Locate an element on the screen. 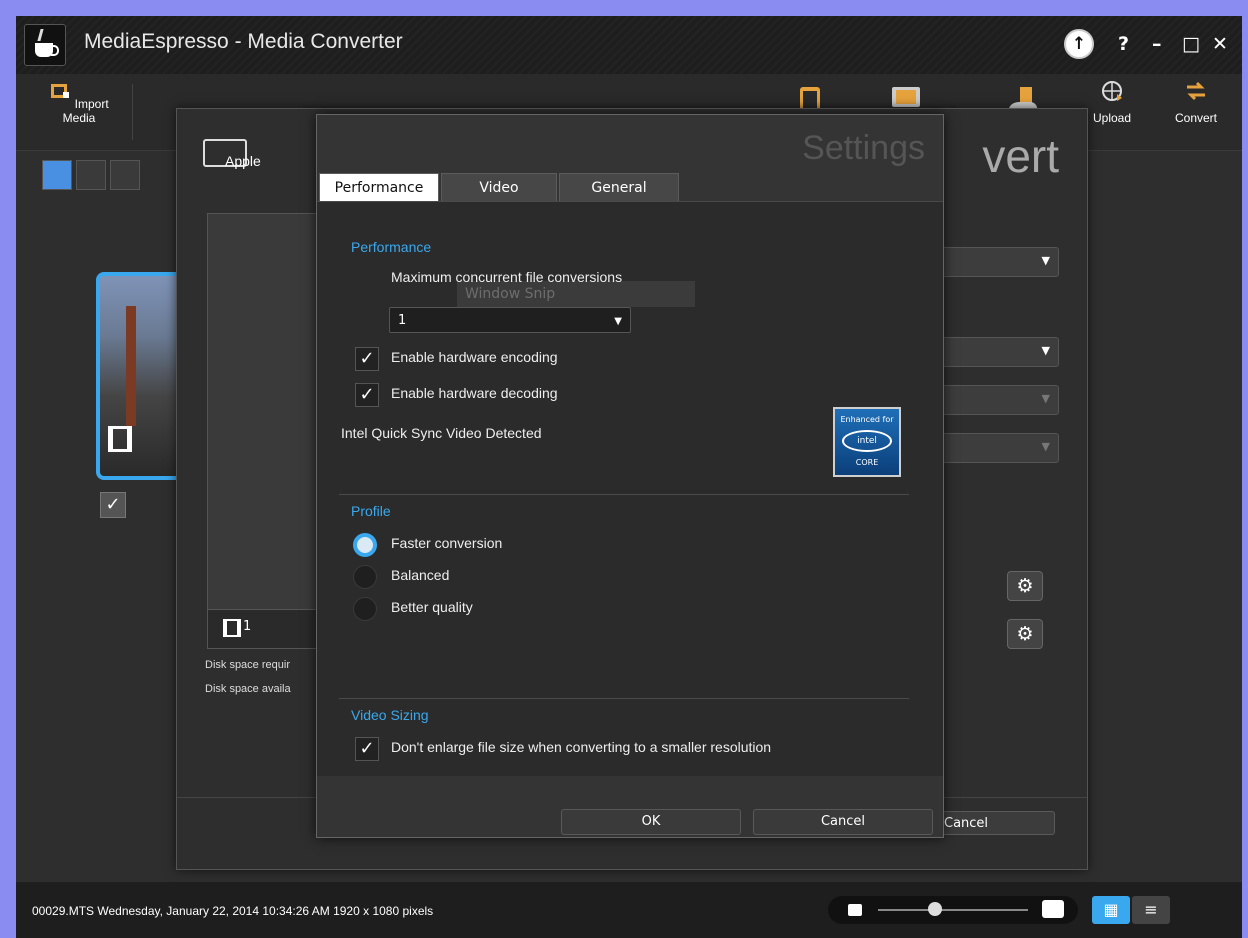 The height and width of the screenshot is (938, 1248). toolbar-divider is located at coordinates (132, 112).